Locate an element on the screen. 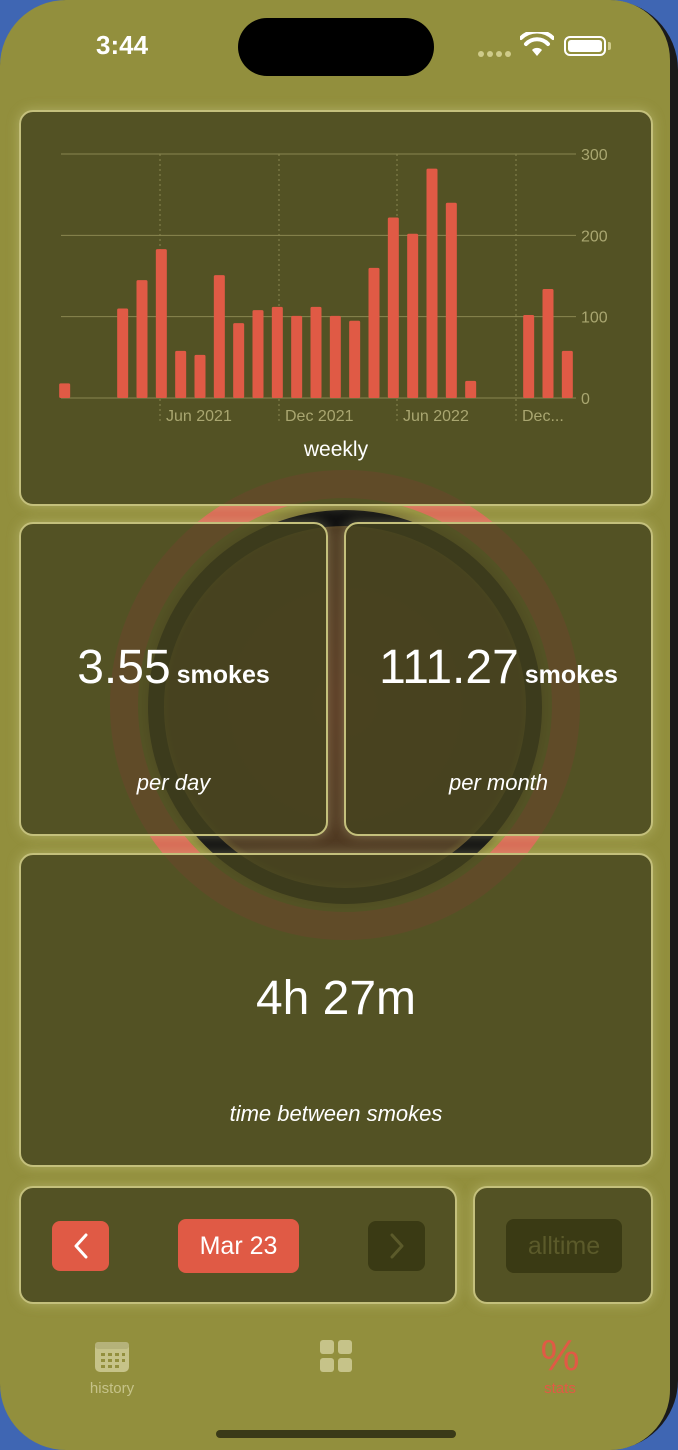 The height and width of the screenshot is (1450, 678). status-bar: 3:44 is located at coordinates (335, 45).